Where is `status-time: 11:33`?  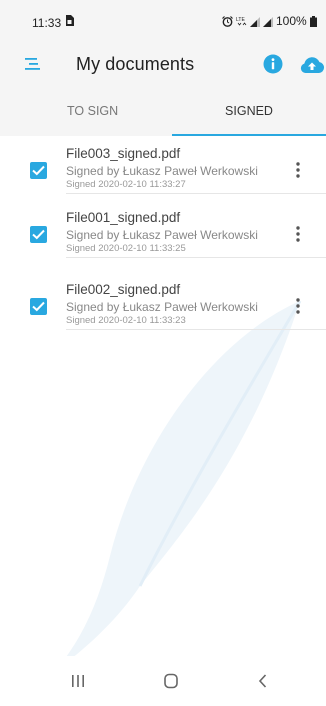
status-time: 11:33 is located at coordinates (47, 23).